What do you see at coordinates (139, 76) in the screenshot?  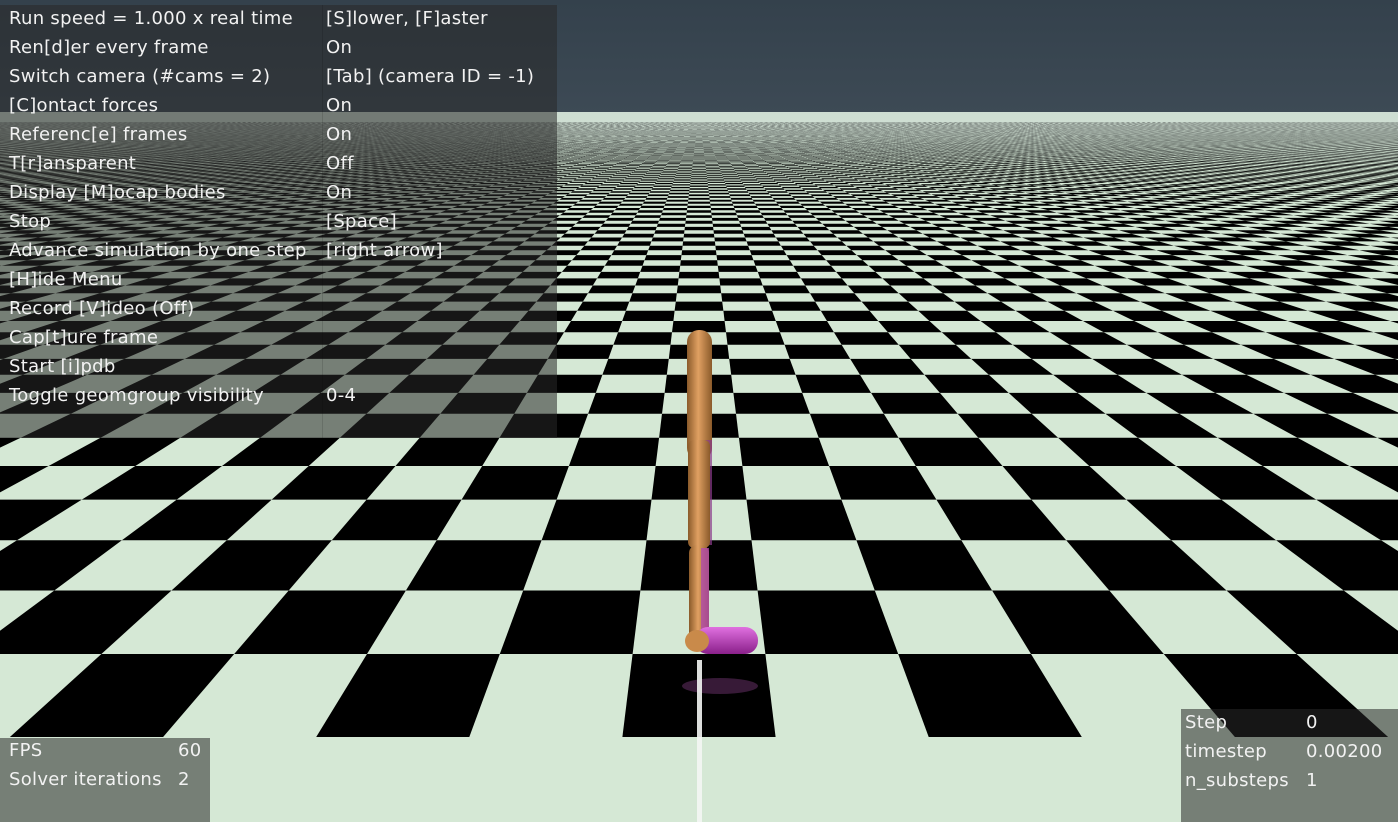 I see `row-label: Switch camera (#cams = 2)` at bounding box center [139, 76].